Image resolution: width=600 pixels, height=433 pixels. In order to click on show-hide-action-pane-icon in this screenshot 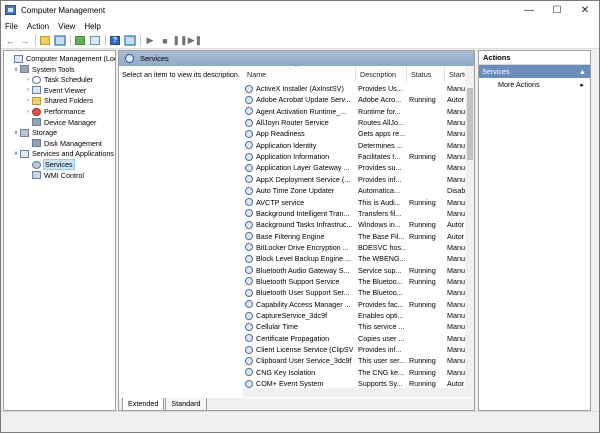, I will do `click(130, 41)`.